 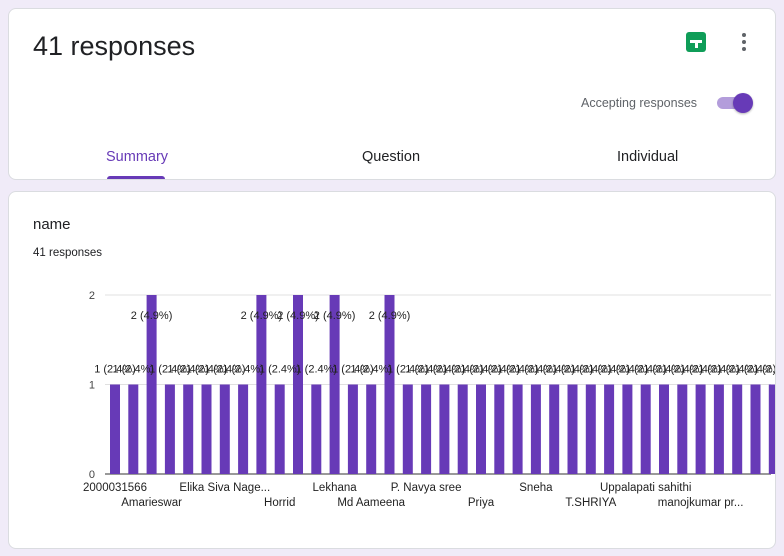 What do you see at coordinates (151, 503) in the screenshot?
I see `x-category-label: Amarieswar` at bounding box center [151, 503].